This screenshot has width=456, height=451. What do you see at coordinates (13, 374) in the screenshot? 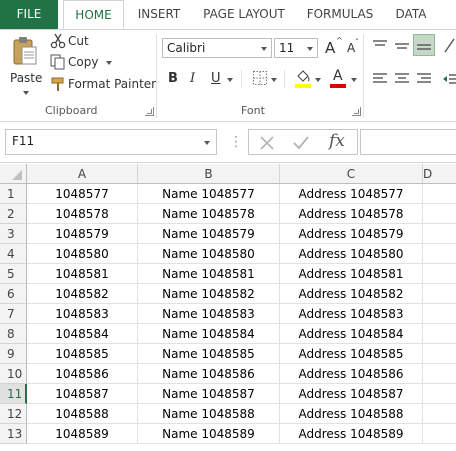
I see `row-header: 10` at bounding box center [13, 374].